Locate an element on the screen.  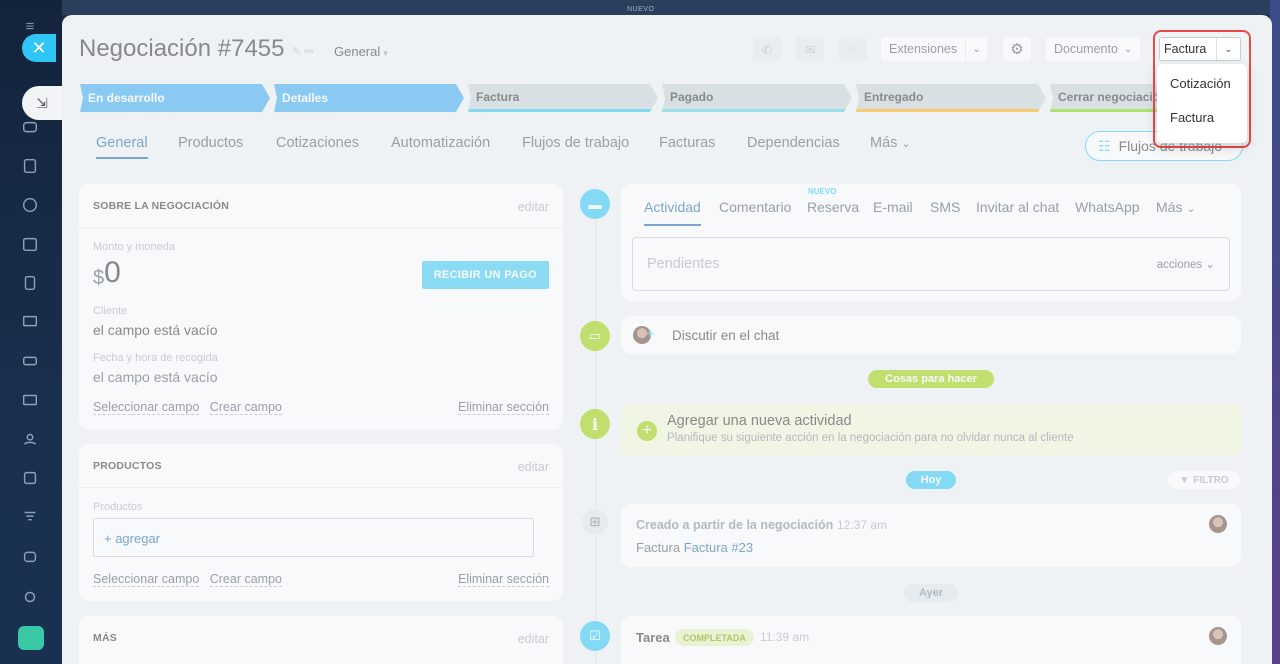
mail-button: ✉ is located at coordinates (810, 49).